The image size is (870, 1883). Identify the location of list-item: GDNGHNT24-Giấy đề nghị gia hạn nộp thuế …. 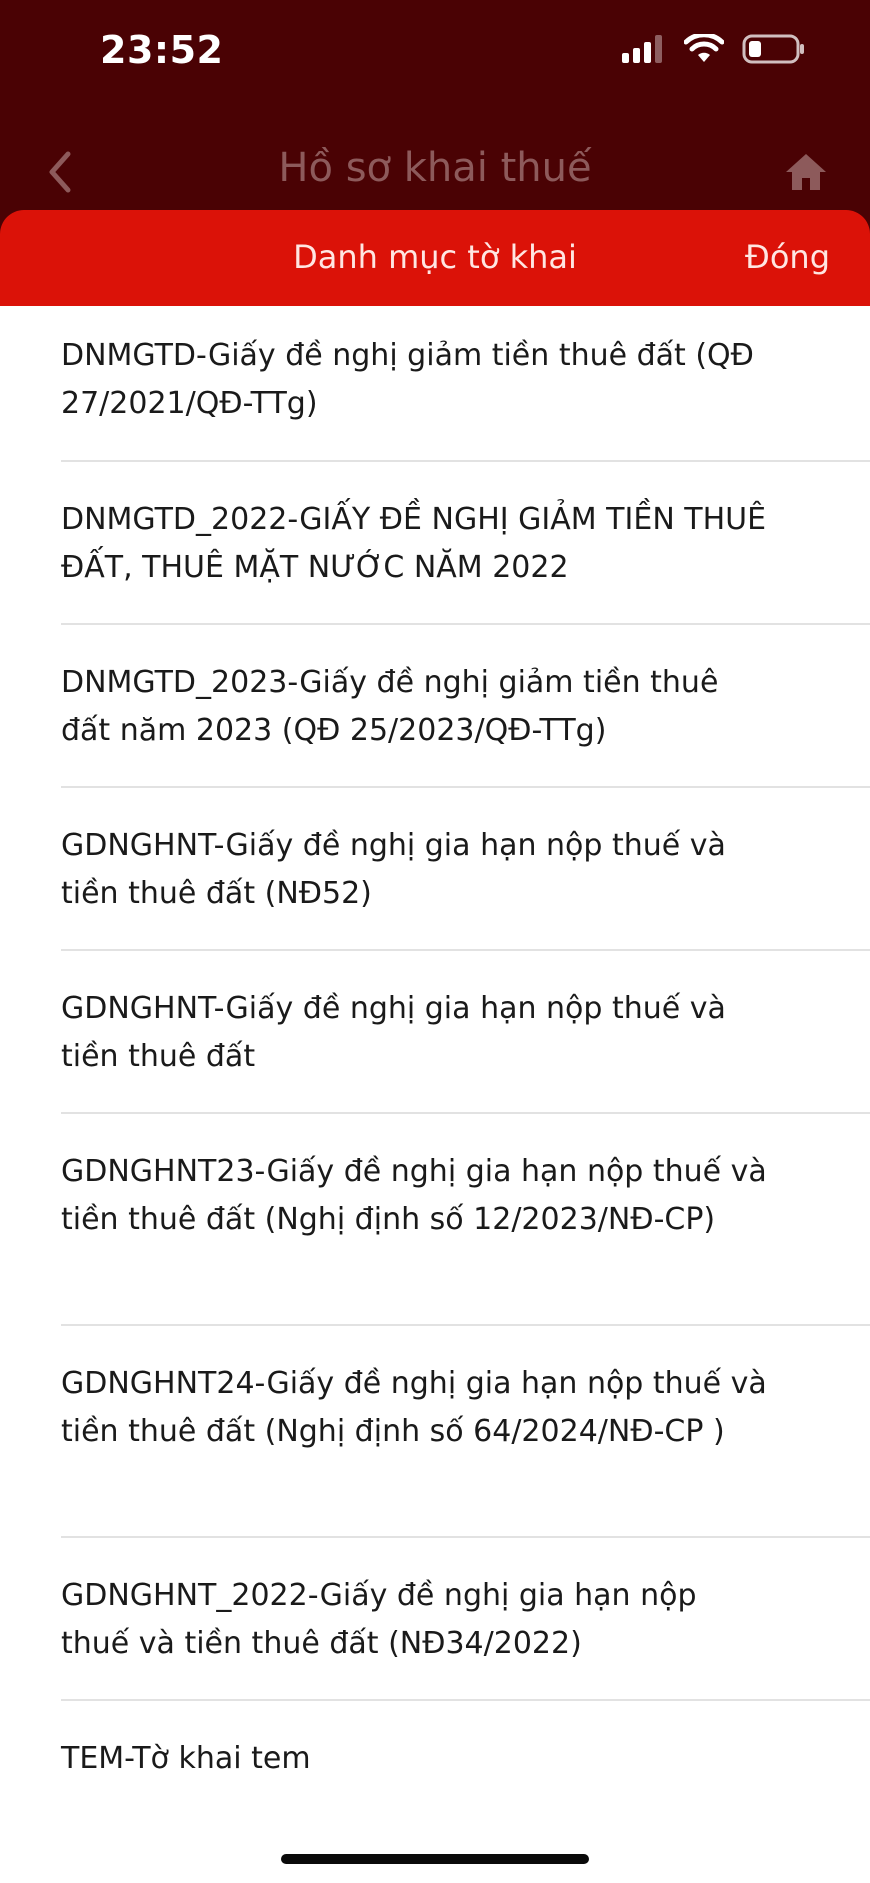
(435, 1432).